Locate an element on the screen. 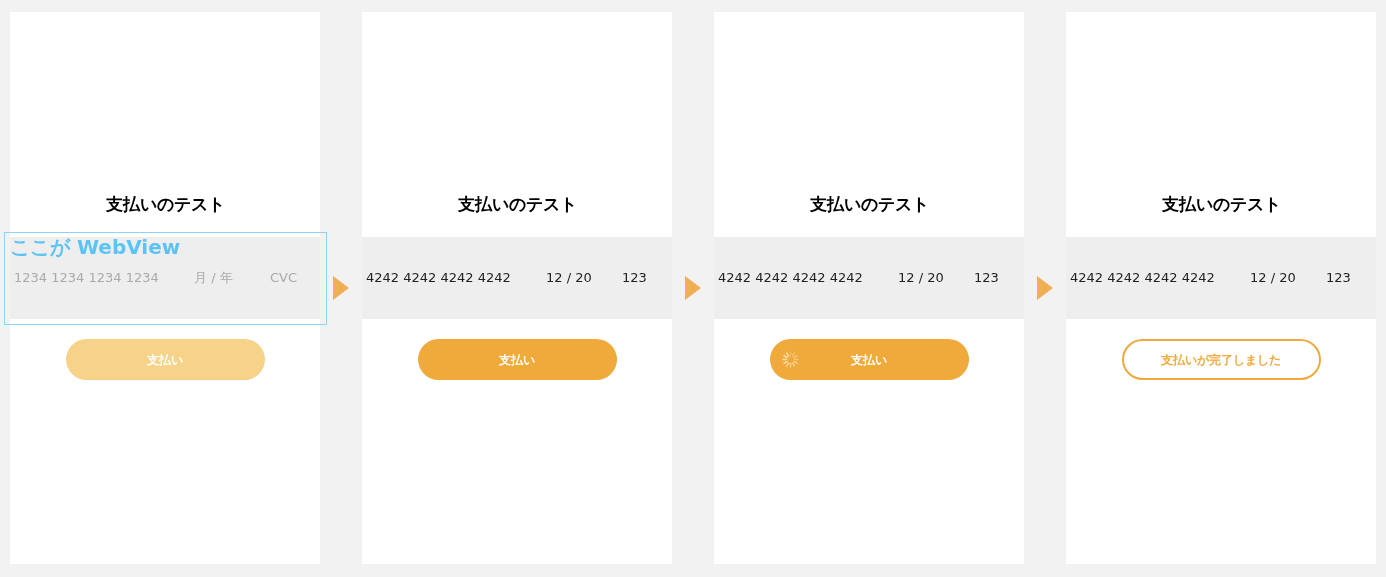 The height and width of the screenshot is (577, 1386). cvc-field: CVC is located at coordinates (293, 278).